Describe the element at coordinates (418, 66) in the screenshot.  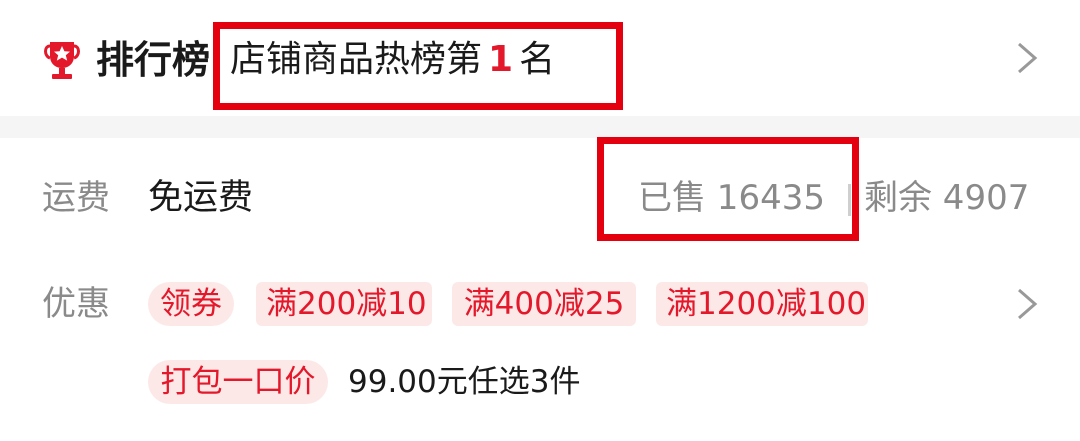
I see `highlight-box-ranking` at that location.